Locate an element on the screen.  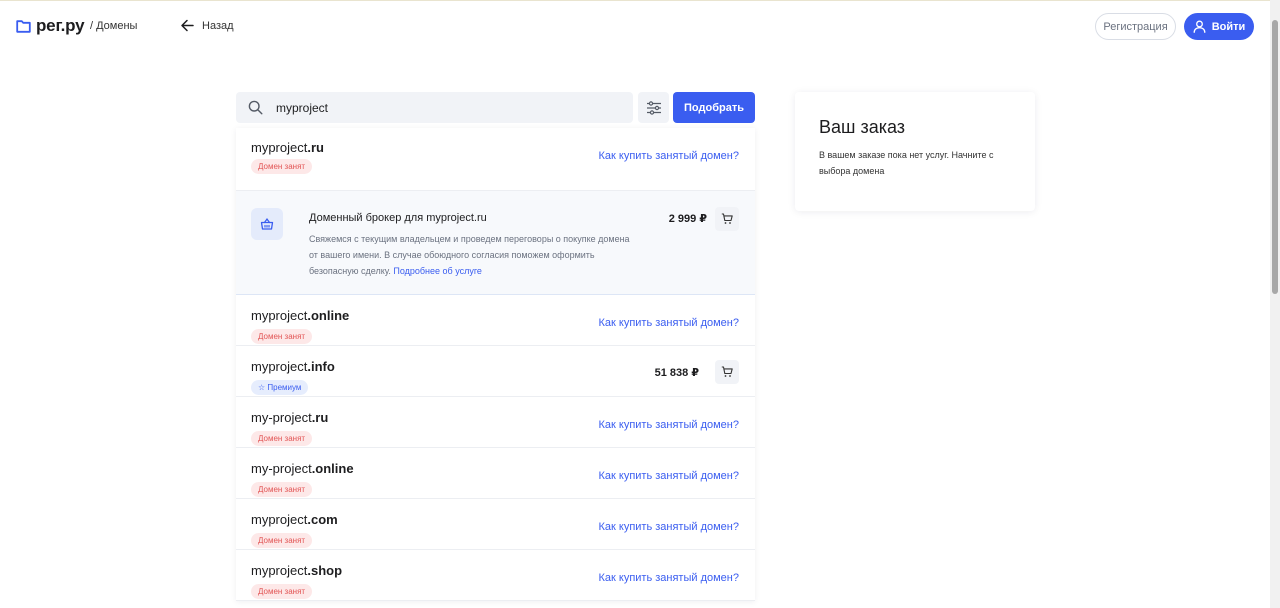
pick-button: Подобрать is located at coordinates (714, 107).